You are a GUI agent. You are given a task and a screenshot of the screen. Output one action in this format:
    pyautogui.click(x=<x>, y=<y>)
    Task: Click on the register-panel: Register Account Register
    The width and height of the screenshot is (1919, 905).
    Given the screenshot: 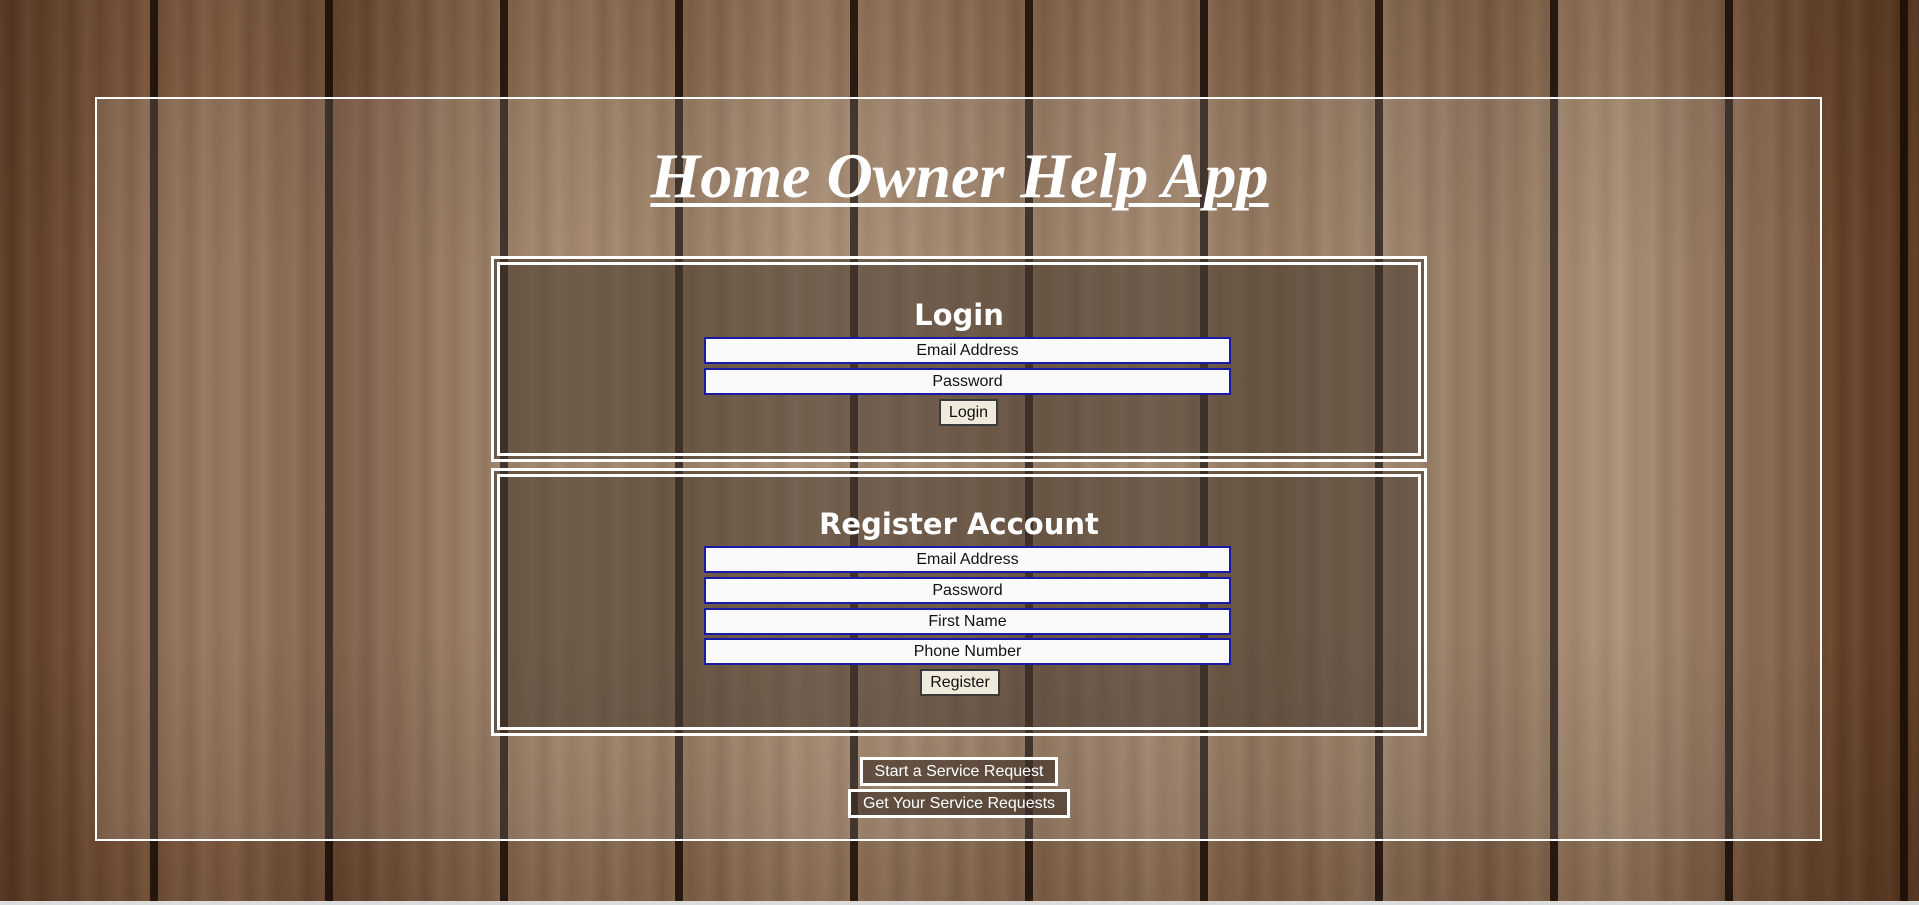 What is the action you would take?
    pyautogui.click(x=959, y=602)
    